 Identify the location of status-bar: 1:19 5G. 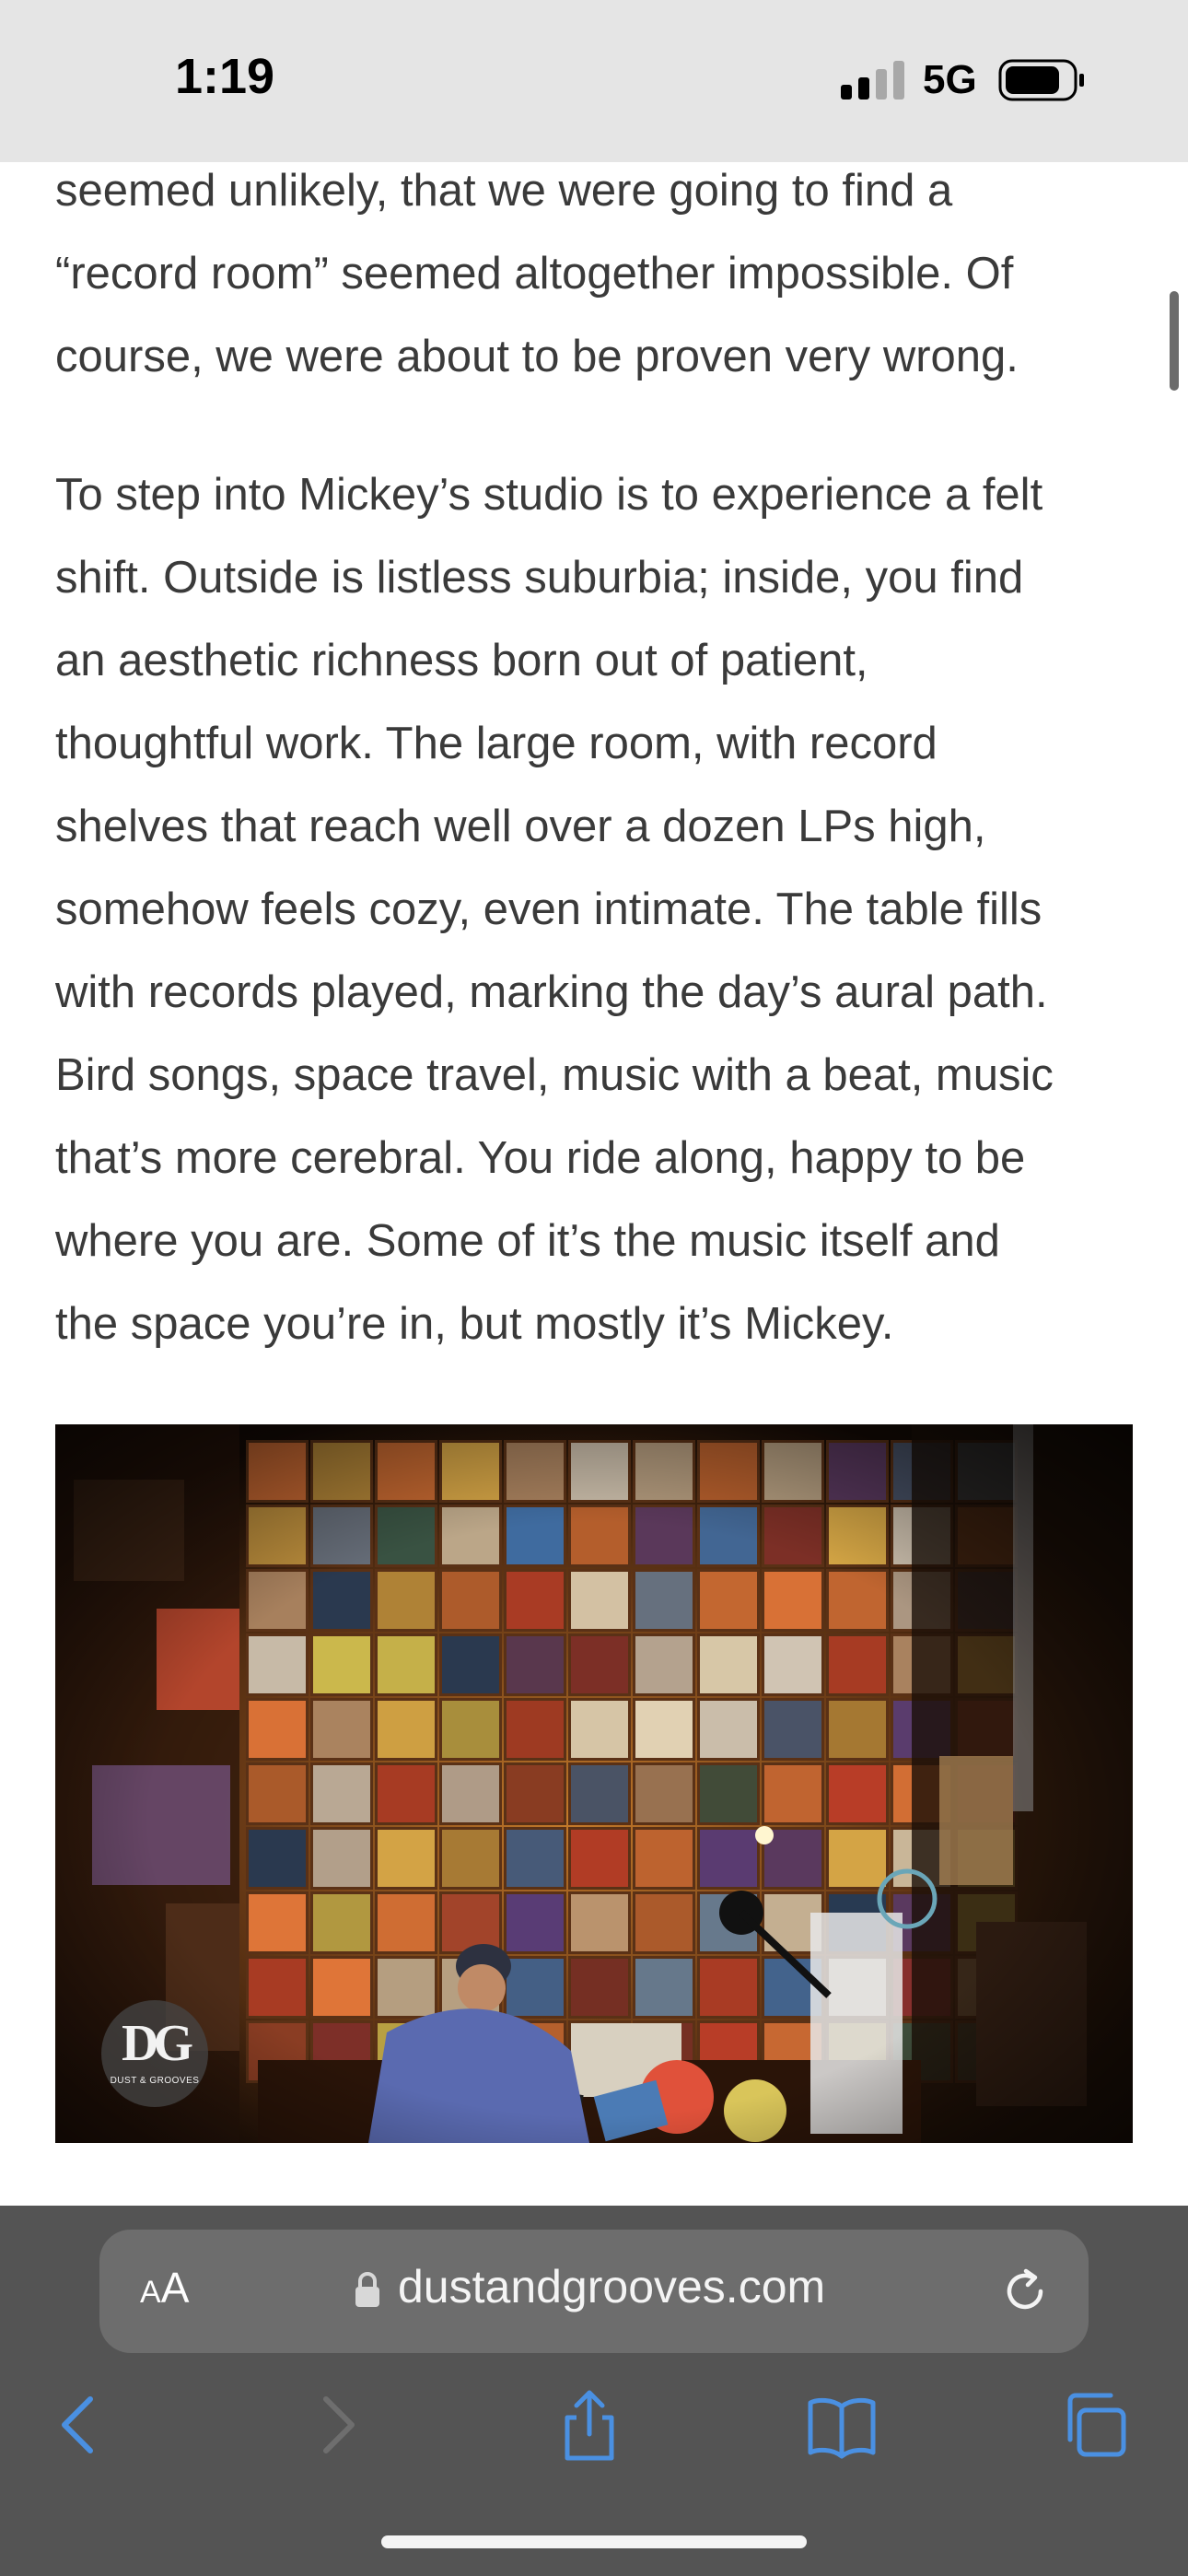
(594, 81).